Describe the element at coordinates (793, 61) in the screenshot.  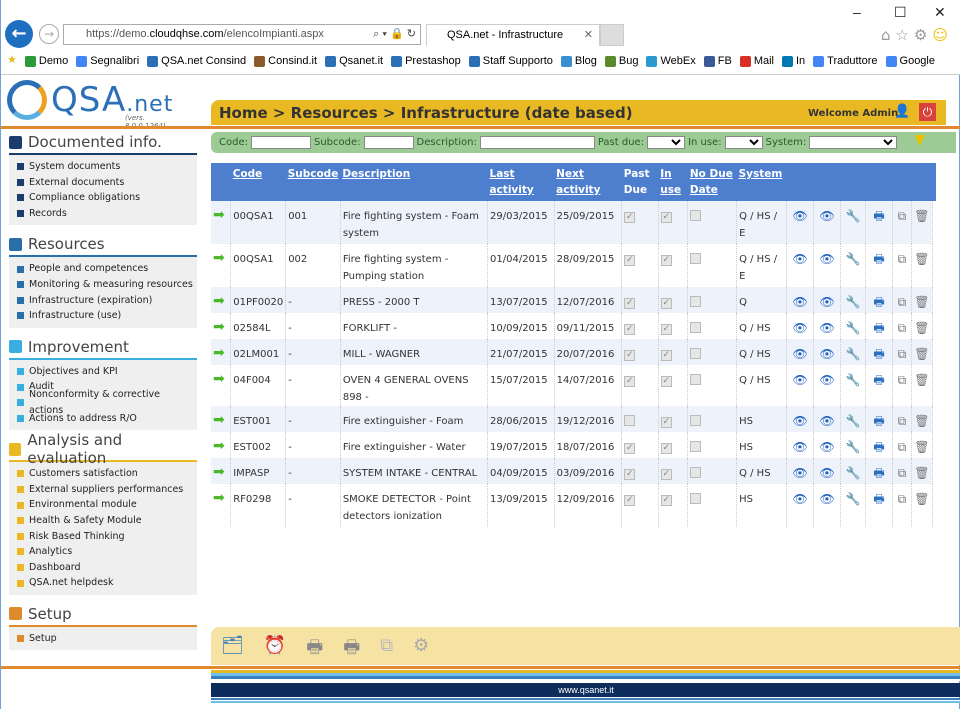
I see `bookmark-item: In` at that location.